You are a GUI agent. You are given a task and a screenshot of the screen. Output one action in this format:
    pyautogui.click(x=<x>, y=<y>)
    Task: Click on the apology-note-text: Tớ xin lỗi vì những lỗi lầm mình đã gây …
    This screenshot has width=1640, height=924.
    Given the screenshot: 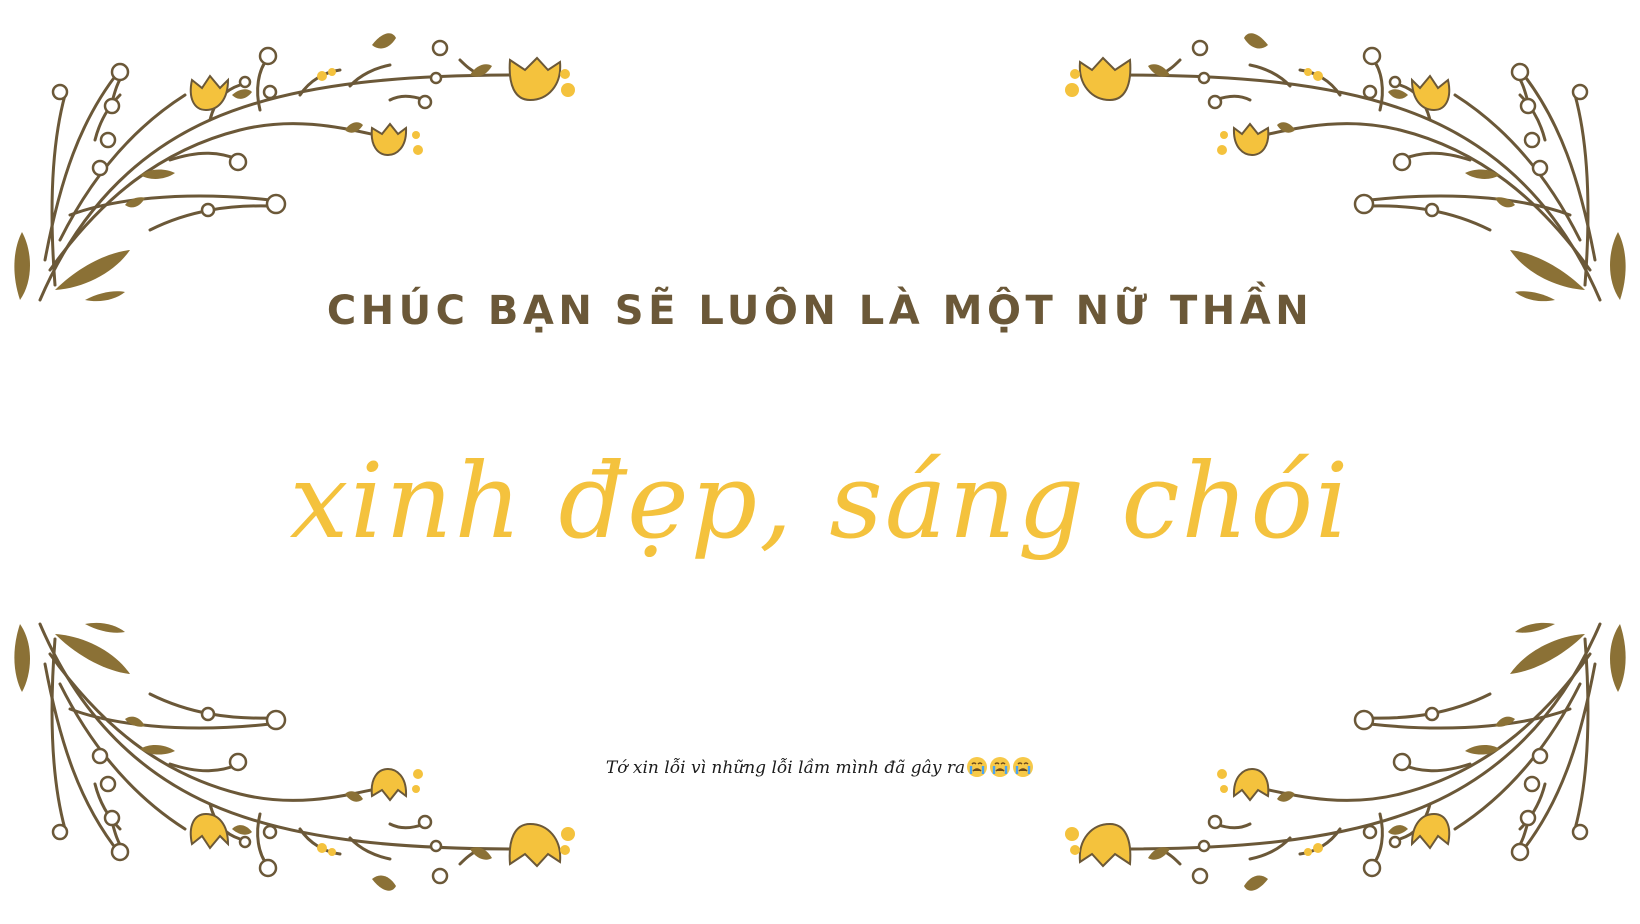 What is the action you would take?
    pyautogui.click(x=785, y=768)
    